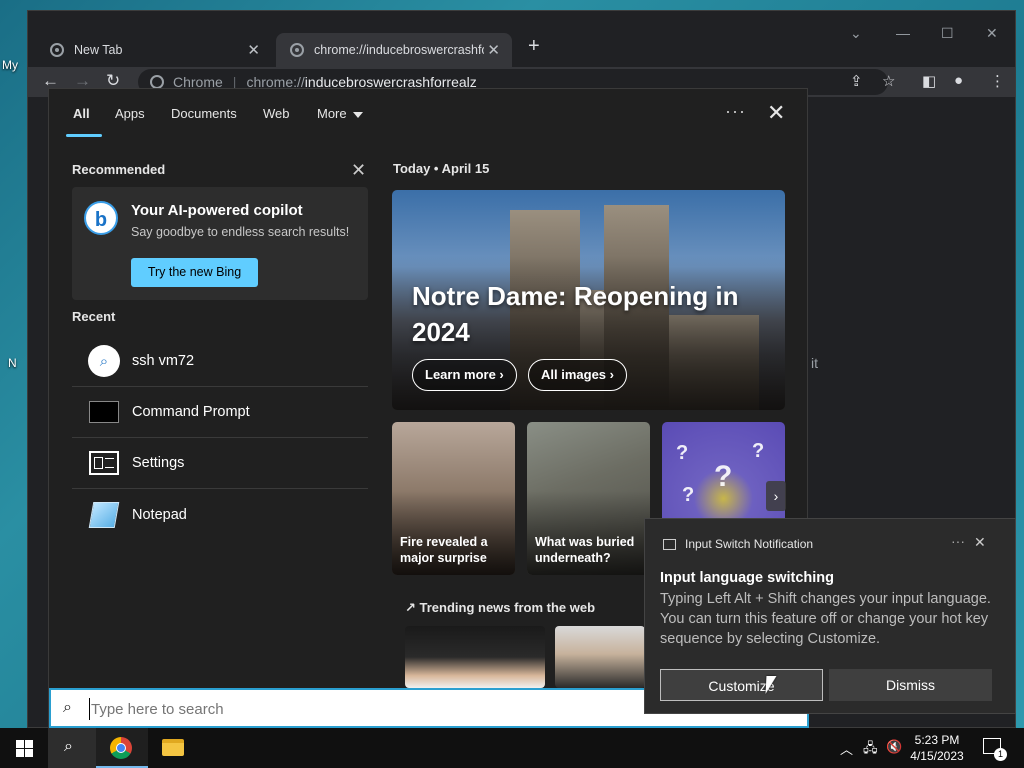  What do you see at coordinates (588, 498) in the screenshot?
I see `news-card-buried: What was buried underneath?` at bounding box center [588, 498].